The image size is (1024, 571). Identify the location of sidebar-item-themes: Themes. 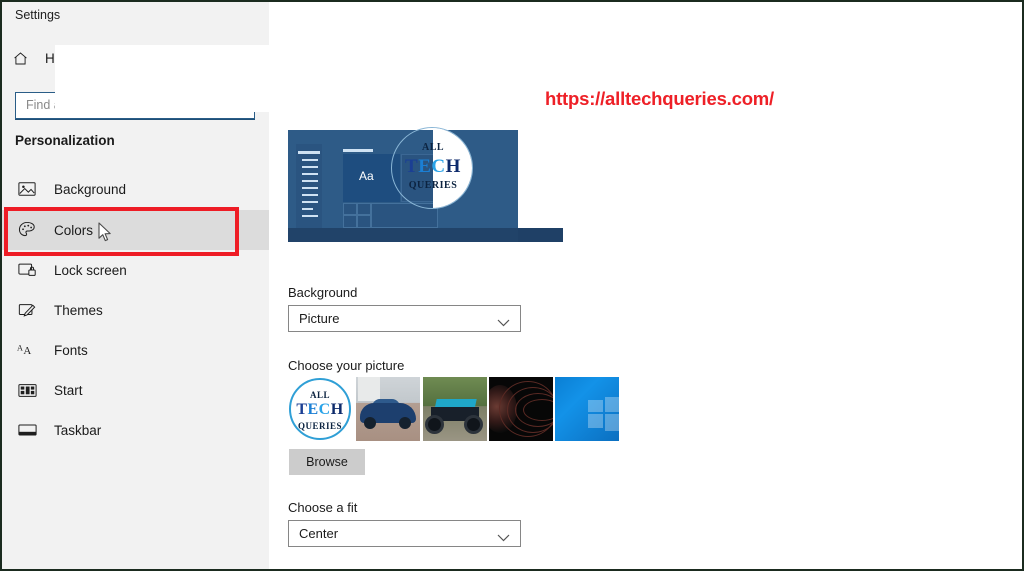
(135, 310).